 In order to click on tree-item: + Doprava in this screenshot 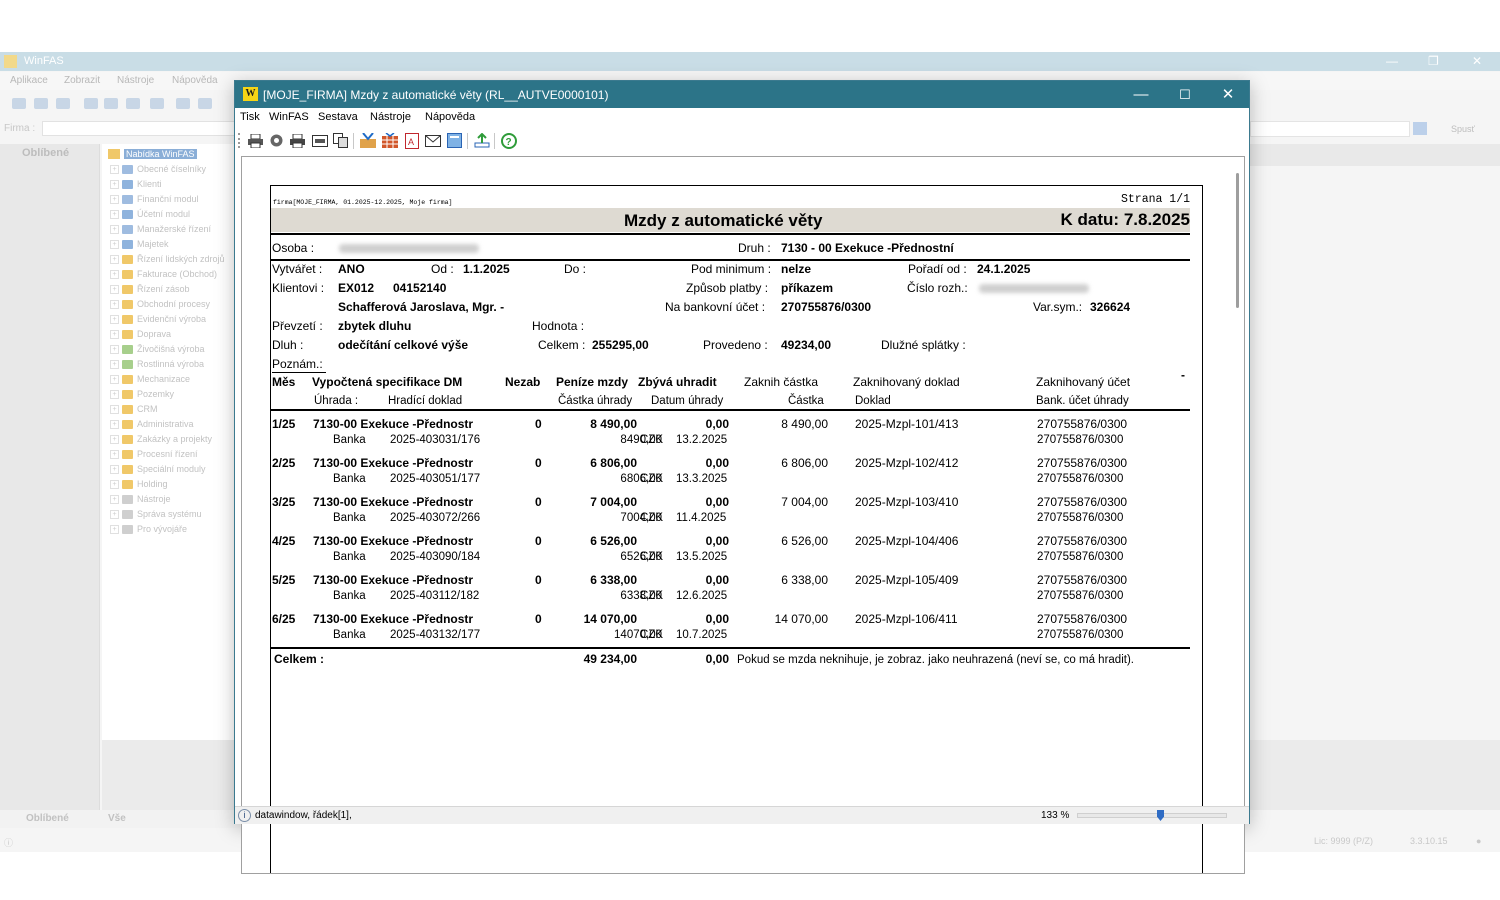, I will do `click(140, 334)`.